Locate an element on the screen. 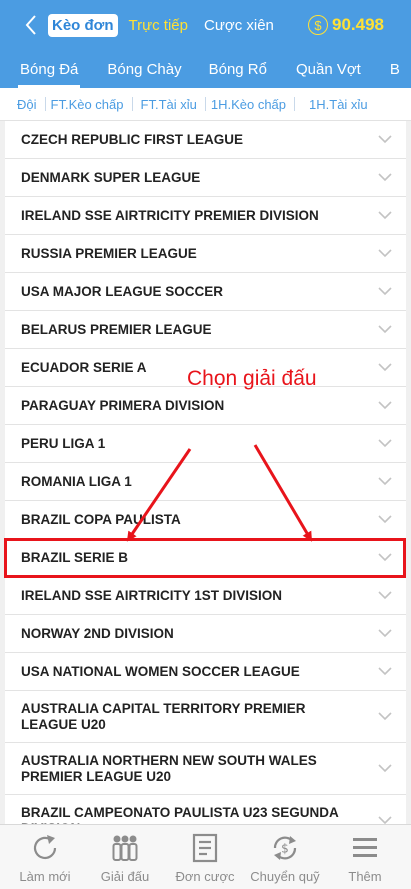 The image size is (411, 889). nav-more: Thêm is located at coordinates (365, 857).